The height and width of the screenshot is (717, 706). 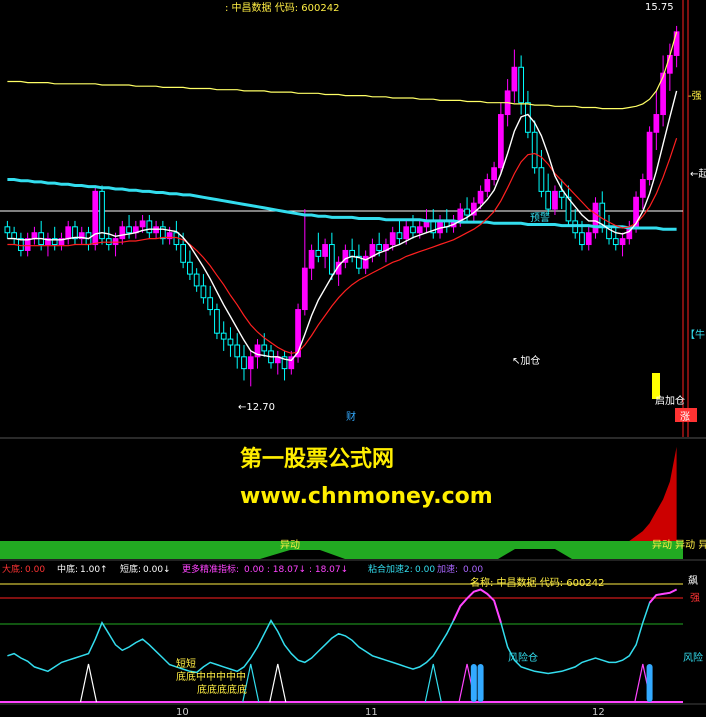 I want to click on x-tick-1: 11, so click(x=371, y=712).